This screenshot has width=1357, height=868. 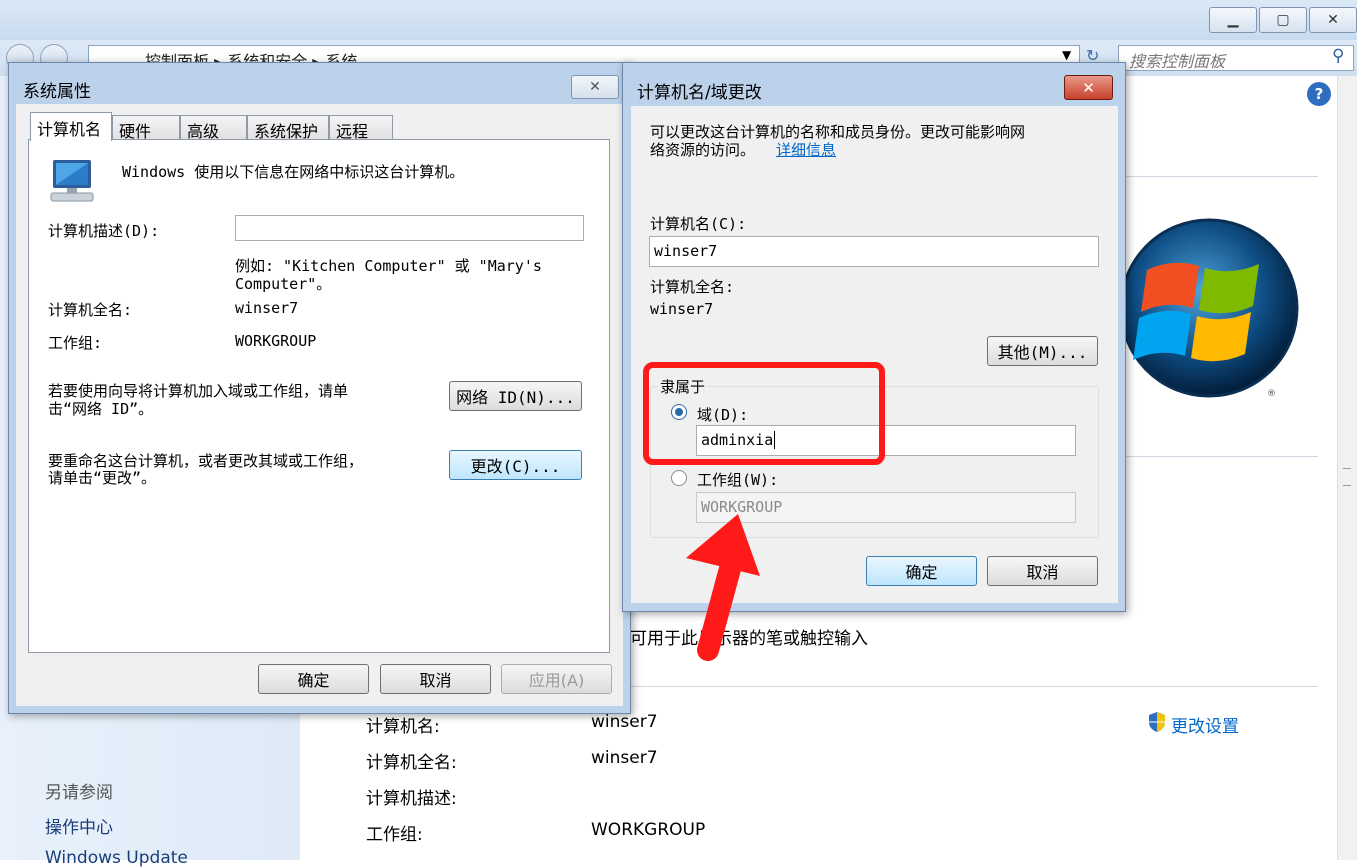 I want to click on rename-cancel-button: 取消, so click(x=1042, y=571).